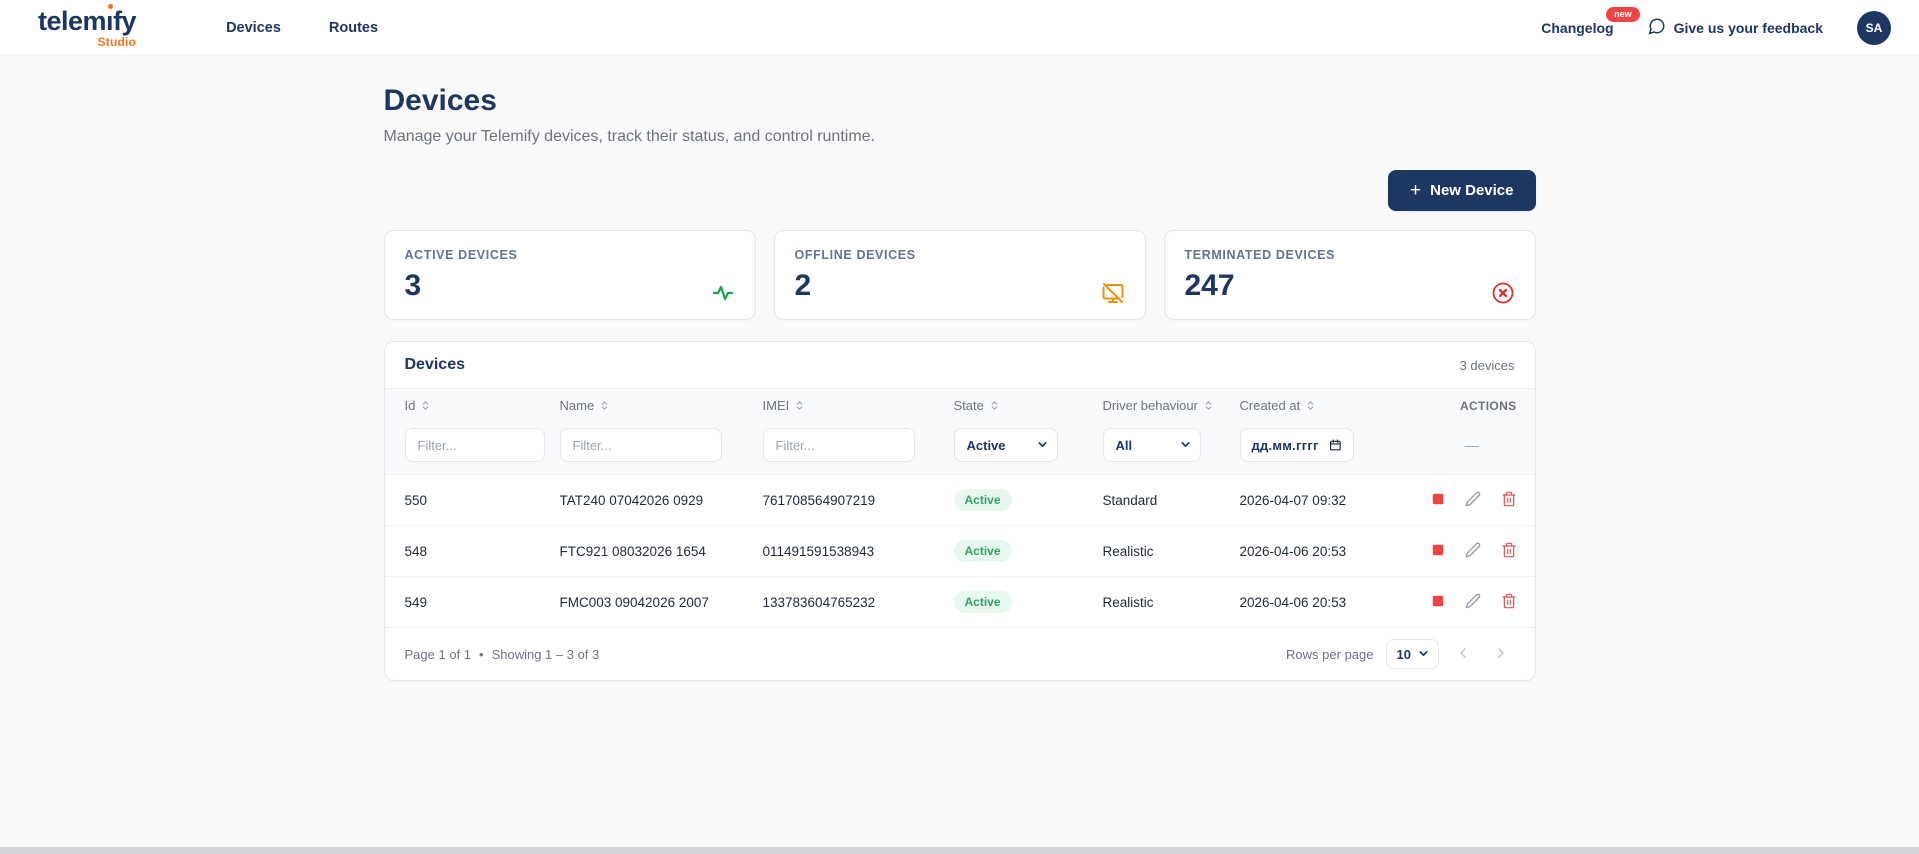 This screenshot has height=854, width=1919. Describe the element at coordinates (1412, 654) in the screenshot. I see `rows-per-page-select: 10` at that location.